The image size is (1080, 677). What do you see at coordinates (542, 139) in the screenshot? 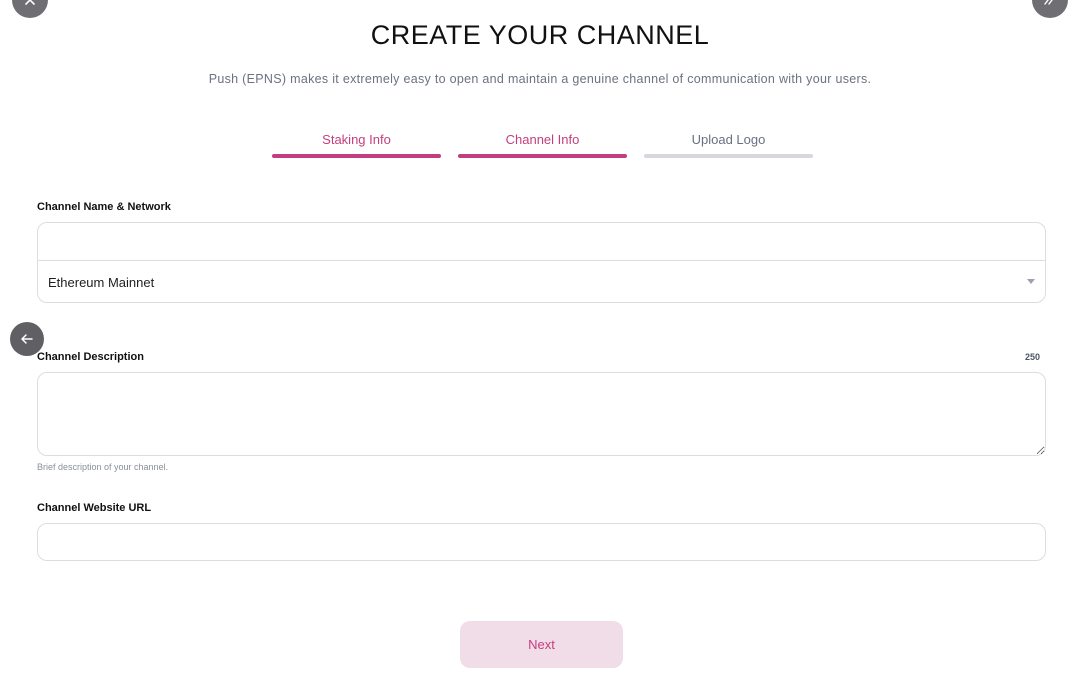
I see `step-label: Channel Info` at bounding box center [542, 139].